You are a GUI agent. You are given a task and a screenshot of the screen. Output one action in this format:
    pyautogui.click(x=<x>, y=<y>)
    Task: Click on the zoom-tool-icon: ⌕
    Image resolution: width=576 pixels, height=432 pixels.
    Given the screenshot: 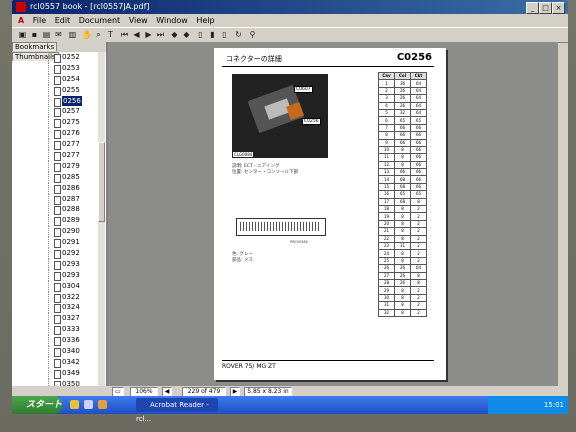 What is the action you would take?
    pyautogui.click(x=98, y=34)
    